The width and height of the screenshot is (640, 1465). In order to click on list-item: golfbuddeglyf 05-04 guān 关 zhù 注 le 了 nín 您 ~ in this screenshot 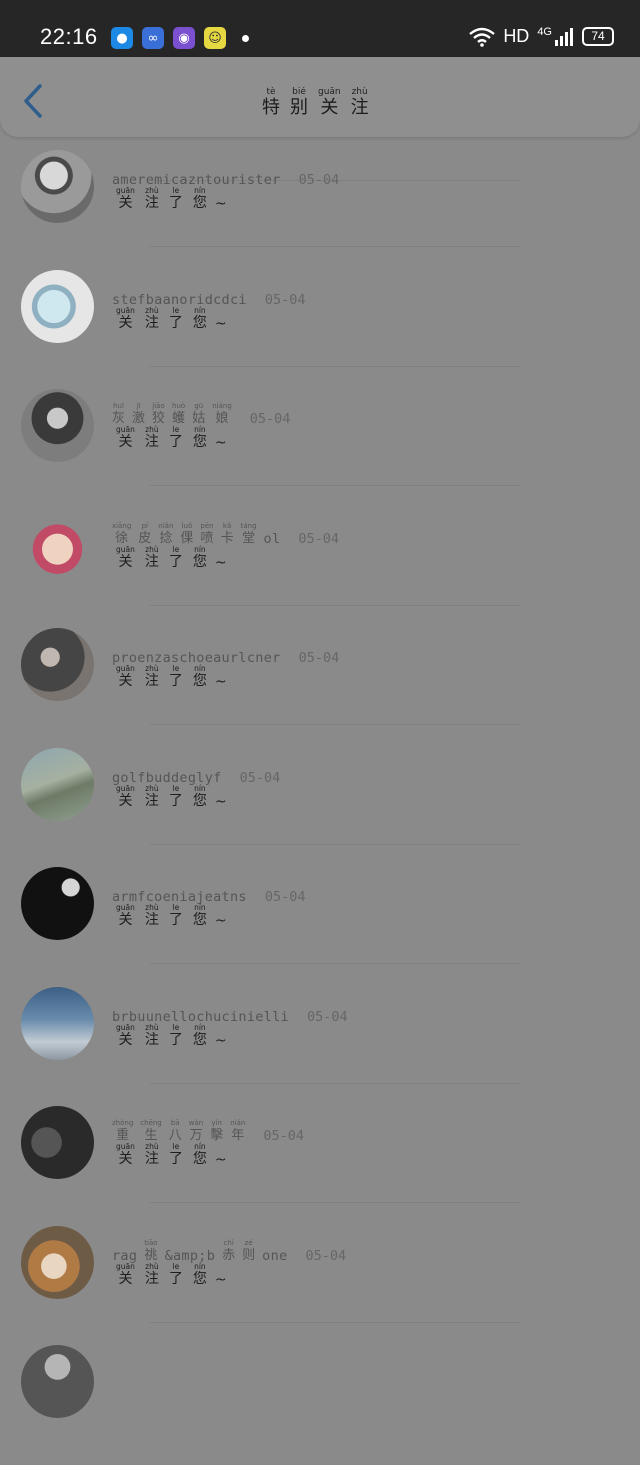, I will do `click(320, 807)`.